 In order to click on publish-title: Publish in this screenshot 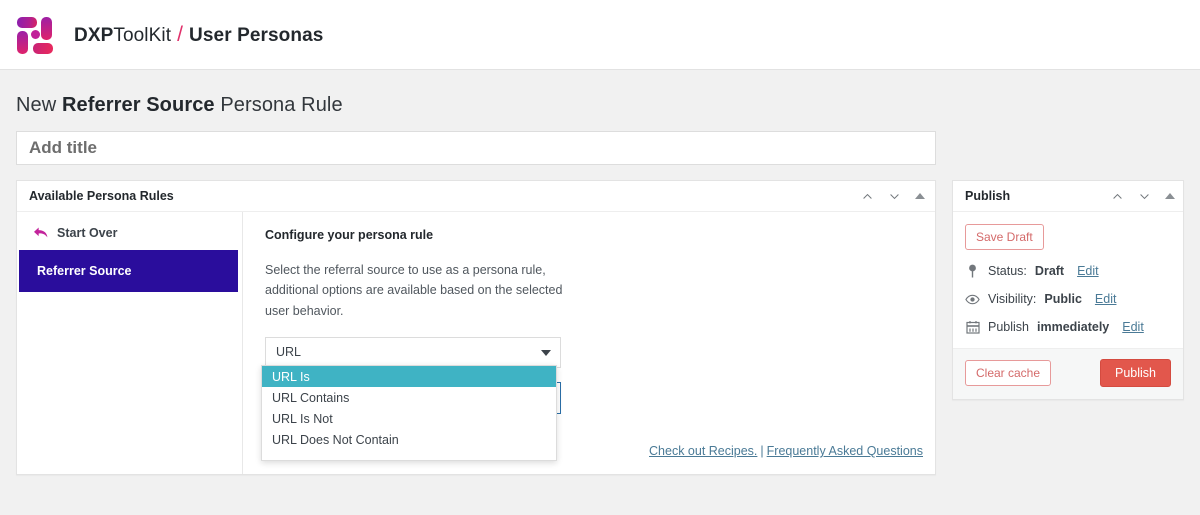, I will do `click(988, 196)`.